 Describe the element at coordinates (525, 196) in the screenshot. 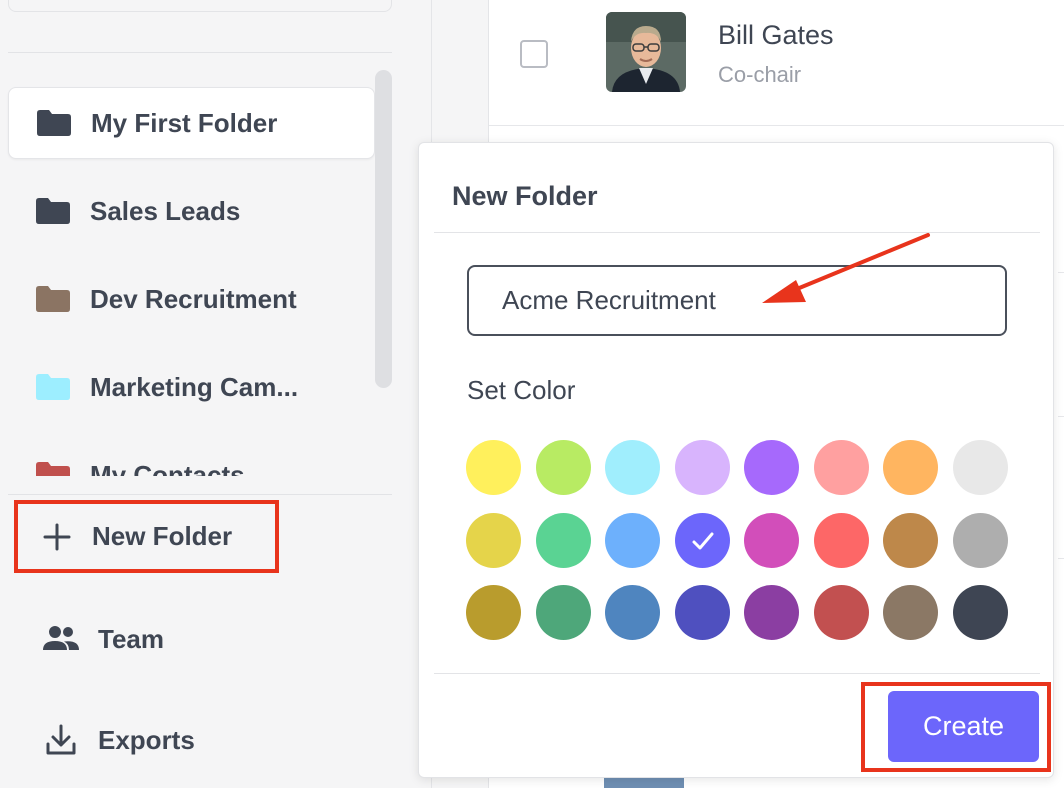

I see `dialog-title: New Folder` at that location.